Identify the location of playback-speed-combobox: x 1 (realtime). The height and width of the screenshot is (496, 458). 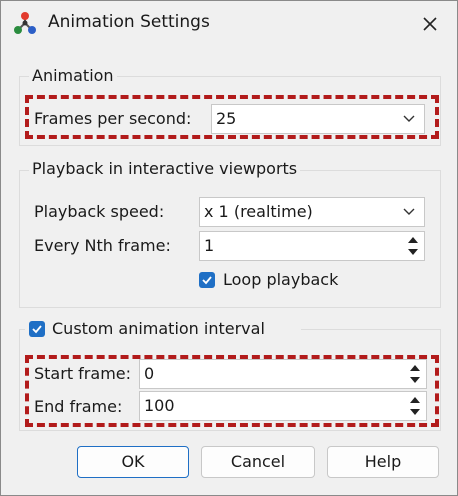
(312, 212).